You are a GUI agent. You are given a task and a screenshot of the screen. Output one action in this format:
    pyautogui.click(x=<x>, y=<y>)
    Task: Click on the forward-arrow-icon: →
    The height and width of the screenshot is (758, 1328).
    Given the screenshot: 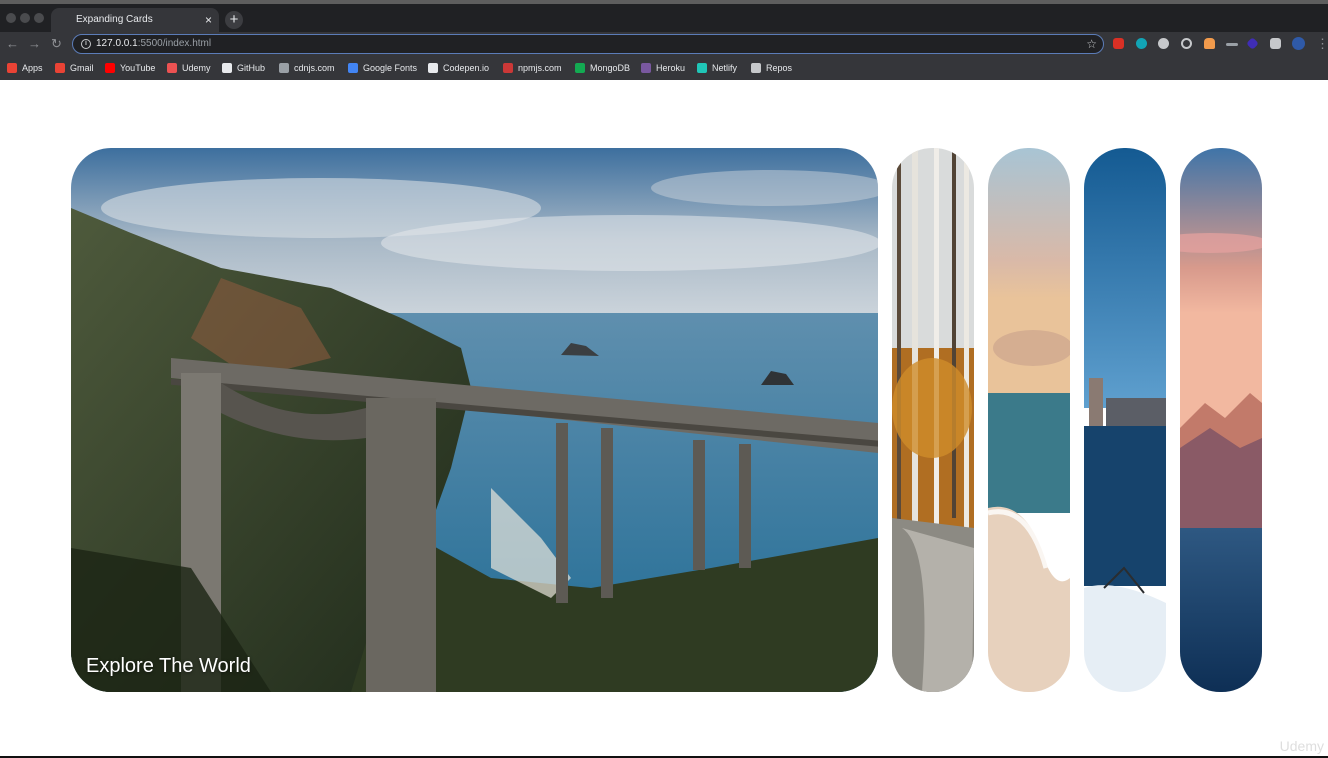 What is the action you would take?
    pyautogui.click(x=34, y=44)
    